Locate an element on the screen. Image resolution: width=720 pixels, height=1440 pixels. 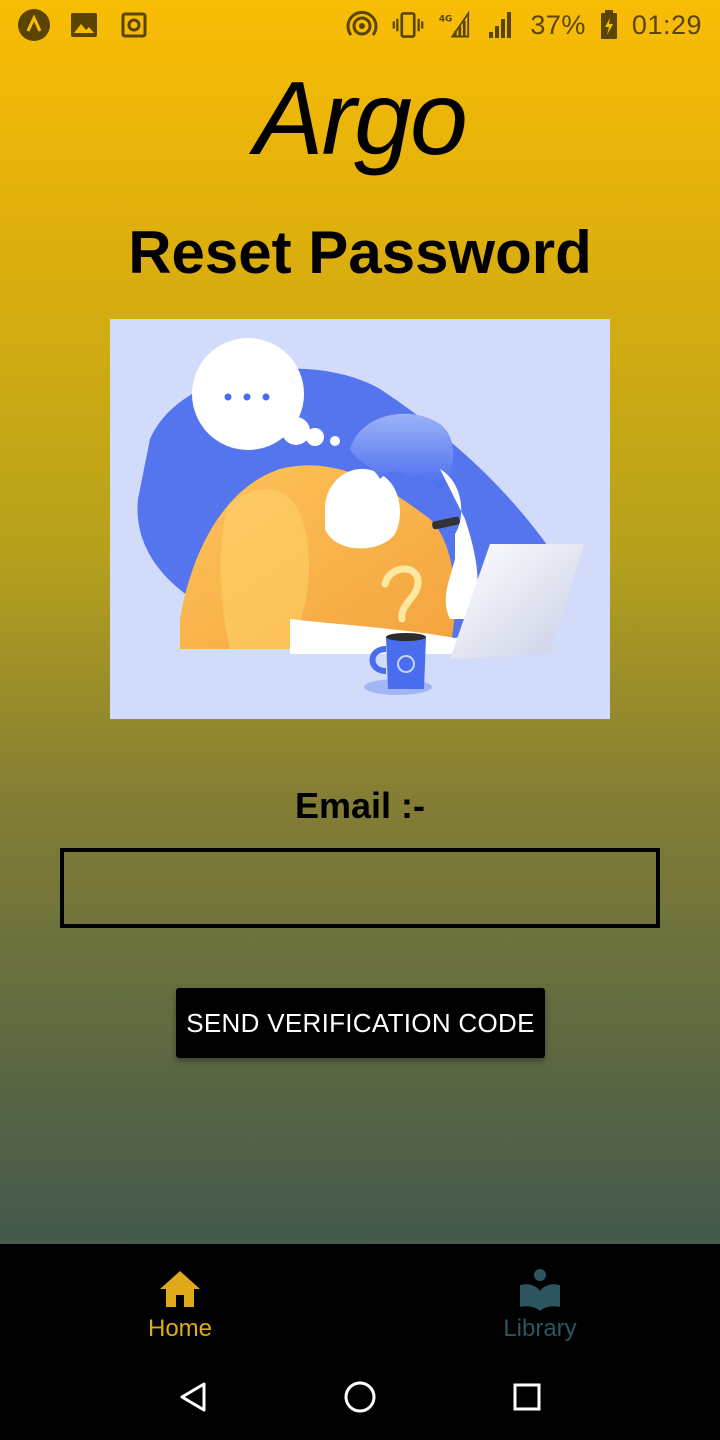
nav-item-home: Home is located at coordinates (180, 1299).